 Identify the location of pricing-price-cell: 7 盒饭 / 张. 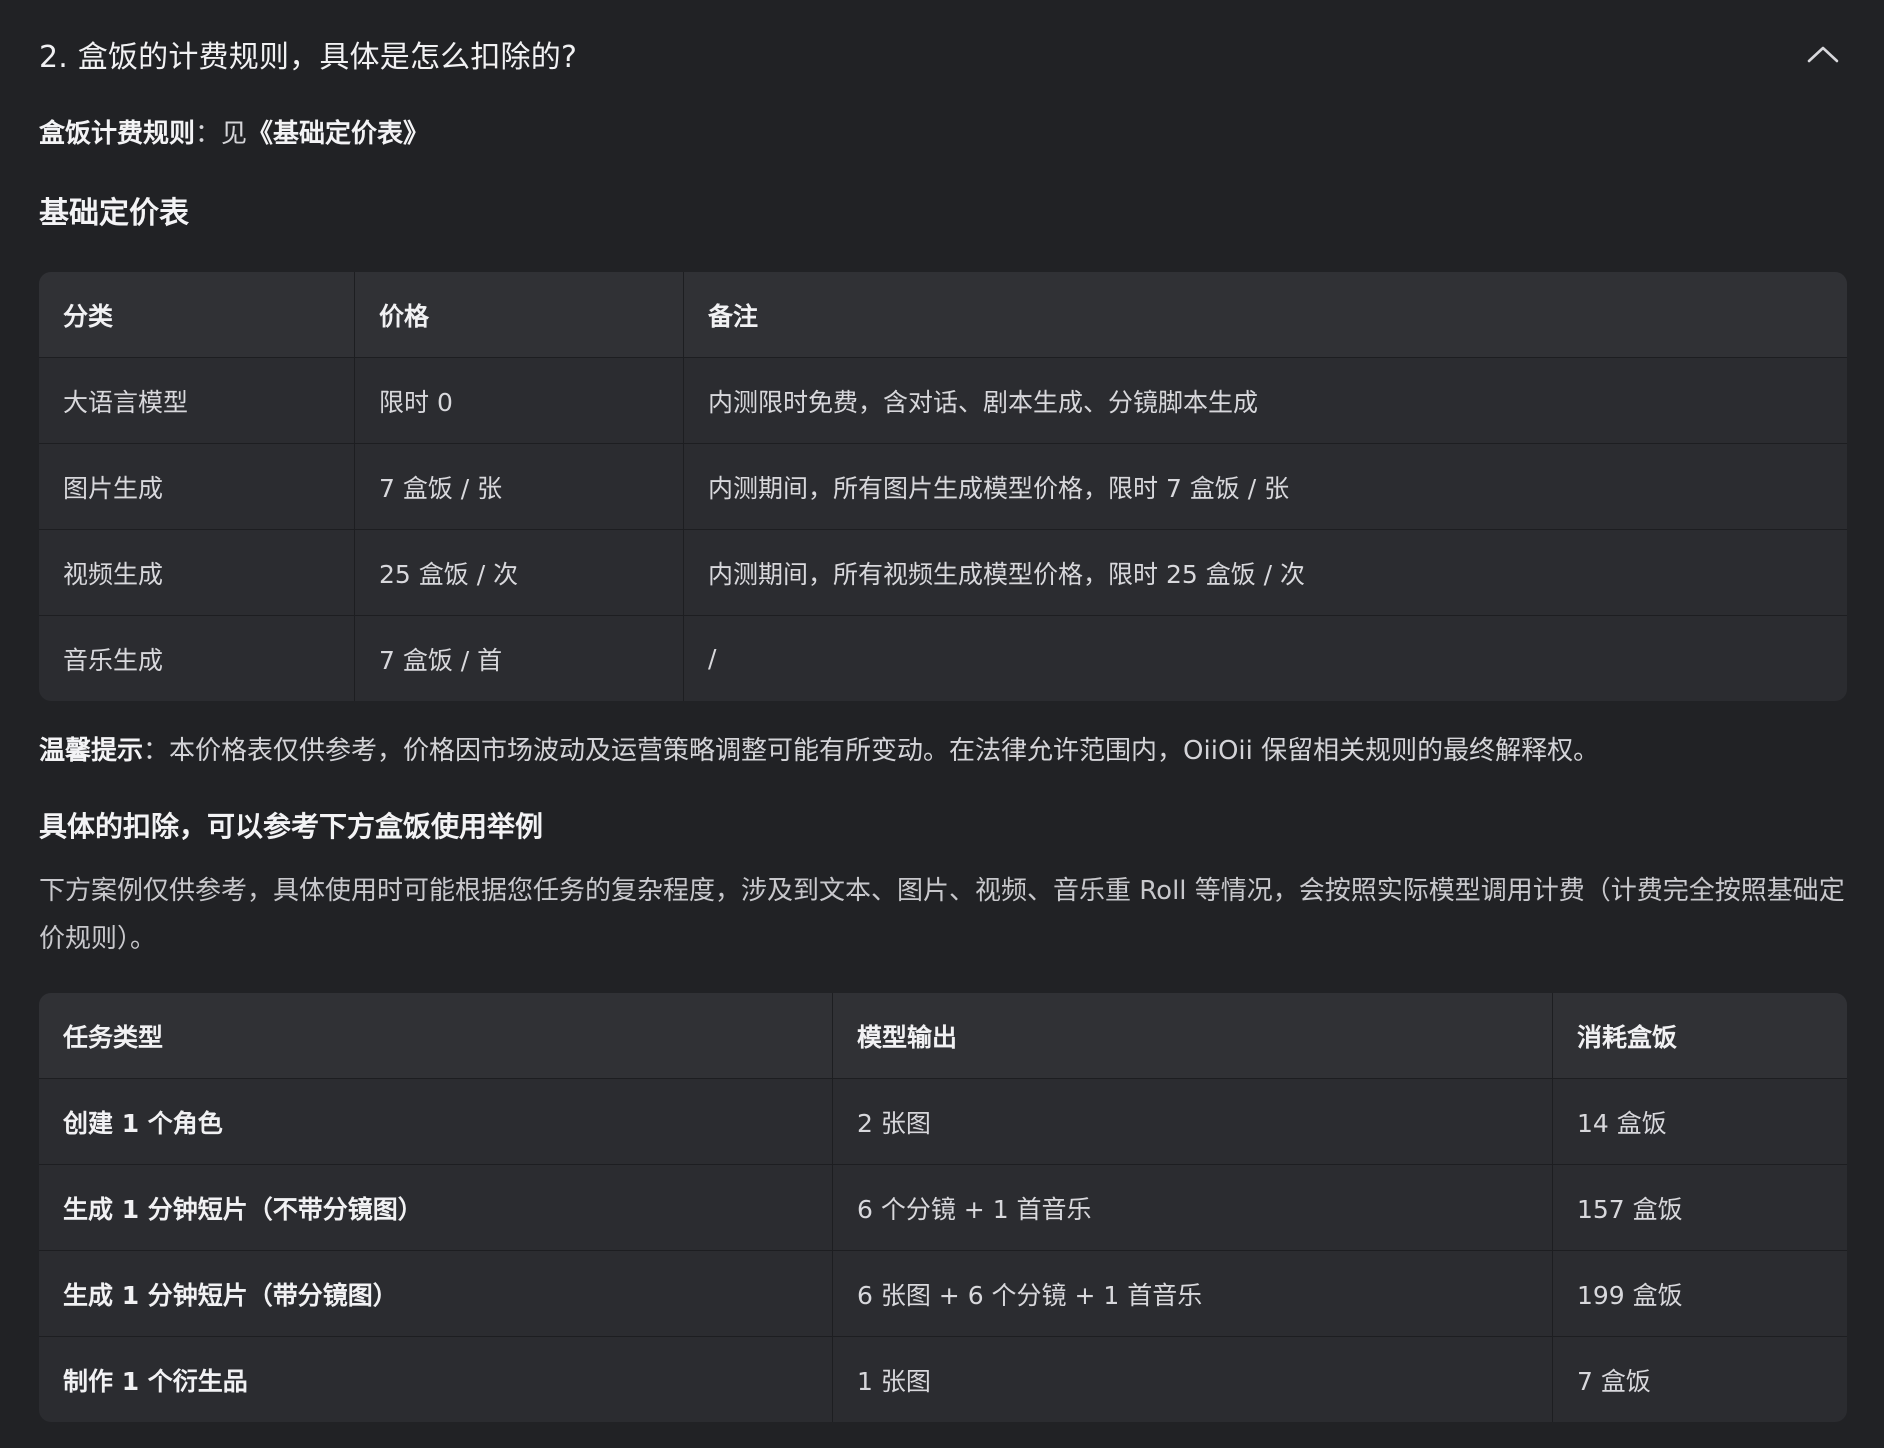
(519, 487).